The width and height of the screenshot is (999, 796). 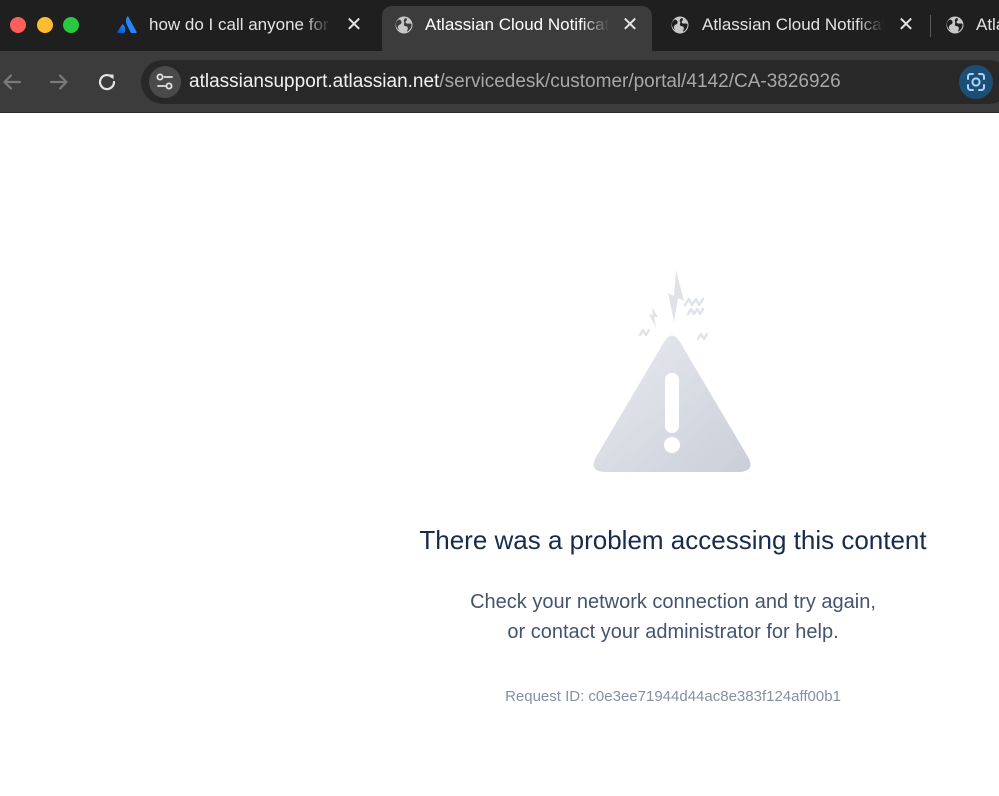 What do you see at coordinates (966, 28) in the screenshot?
I see `tab-atlassian-partial: Atla` at bounding box center [966, 28].